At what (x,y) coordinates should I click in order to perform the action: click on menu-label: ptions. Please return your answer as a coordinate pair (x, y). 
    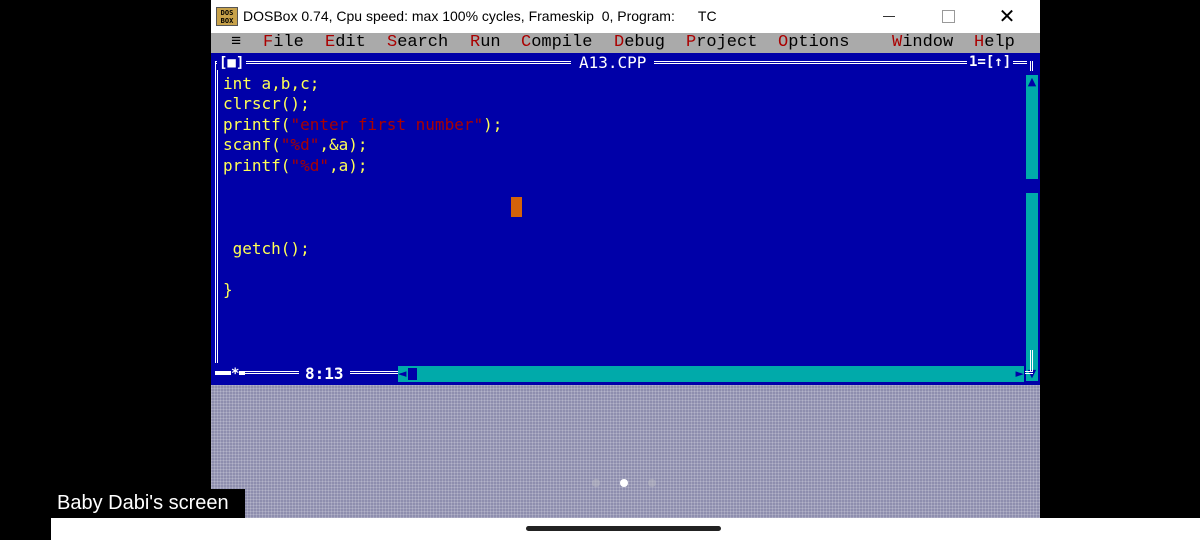
    Looking at the image, I should click on (819, 42).